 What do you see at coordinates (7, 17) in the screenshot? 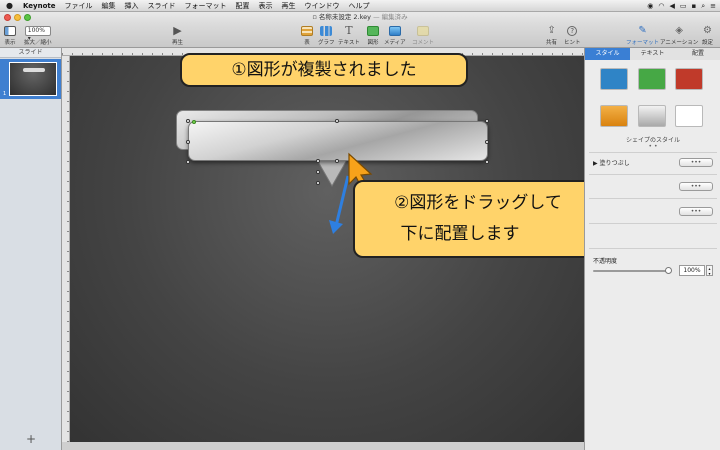
I see `close-window-button` at bounding box center [7, 17].